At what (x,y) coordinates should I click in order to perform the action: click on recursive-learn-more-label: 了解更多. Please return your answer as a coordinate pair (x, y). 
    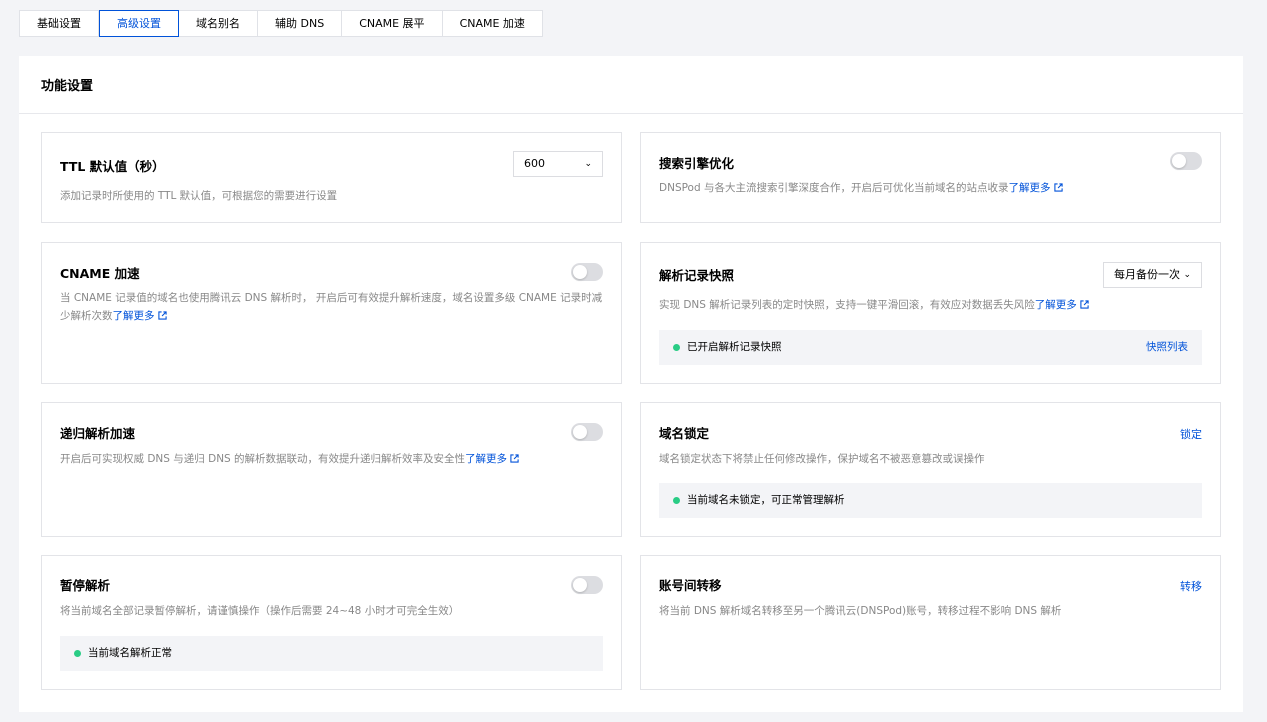
    Looking at the image, I should click on (486, 459).